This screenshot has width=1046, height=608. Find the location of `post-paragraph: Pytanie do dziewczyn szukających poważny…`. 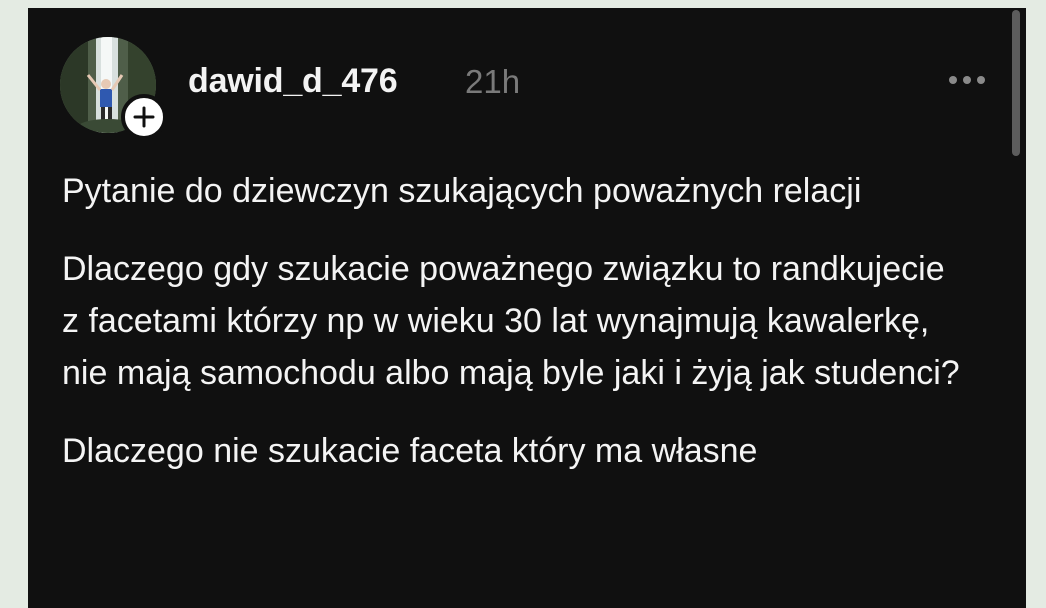

post-paragraph: Pytanie do dziewczyn szukających poważny… is located at coordinates (462, 191).